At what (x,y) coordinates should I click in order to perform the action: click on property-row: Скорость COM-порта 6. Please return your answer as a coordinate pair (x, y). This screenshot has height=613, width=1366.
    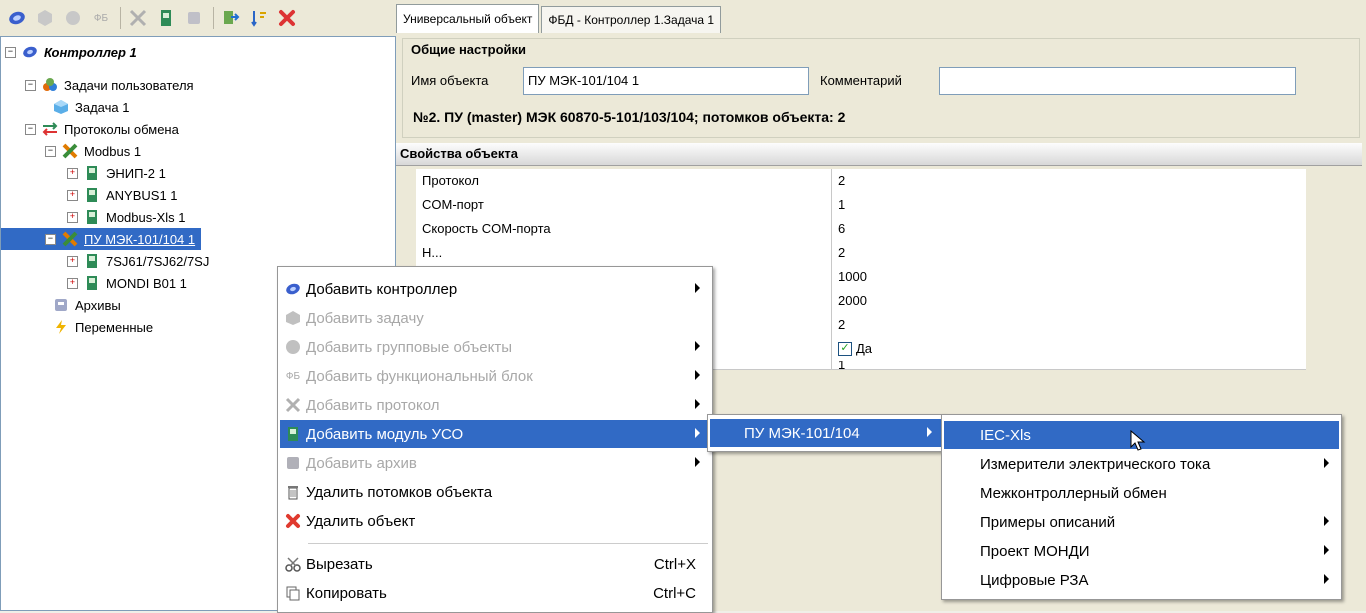
    Looking at the image, I should click on (861, 229).